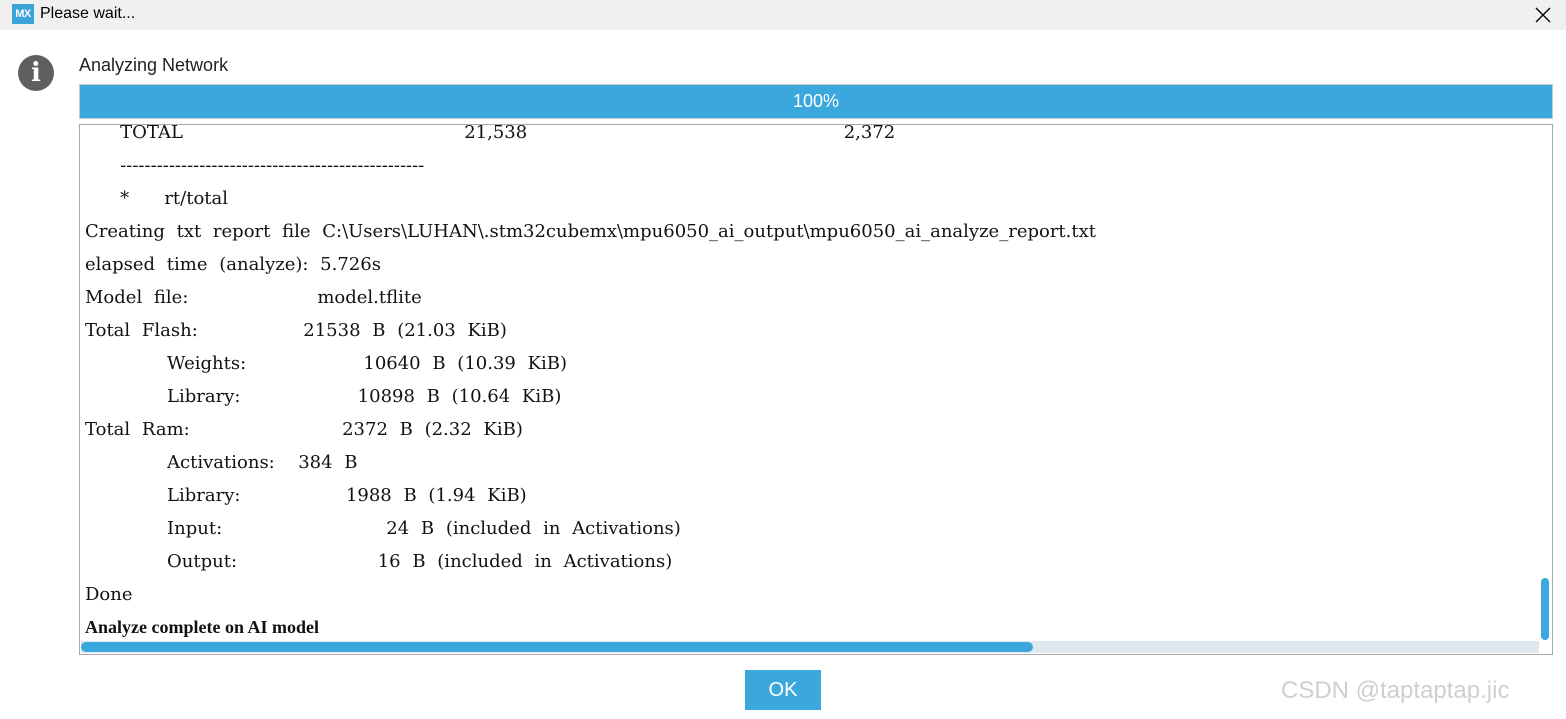 Image resolution: width=1566 pixels, height=719 pixels. I want to click on progress-label: 100%, so click(816, 101).